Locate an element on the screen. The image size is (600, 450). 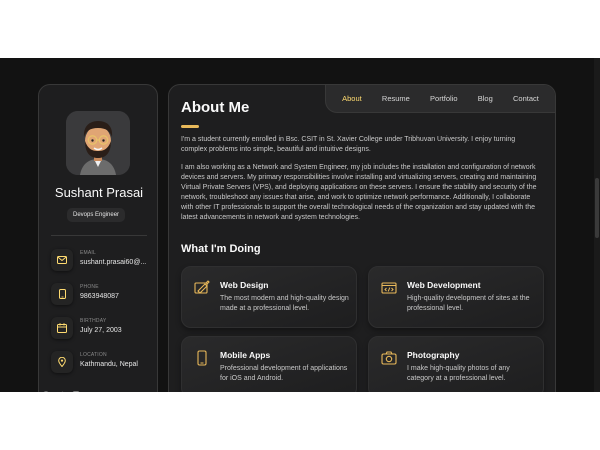
scrollbar-thumb is located at coordinates (597, 208).